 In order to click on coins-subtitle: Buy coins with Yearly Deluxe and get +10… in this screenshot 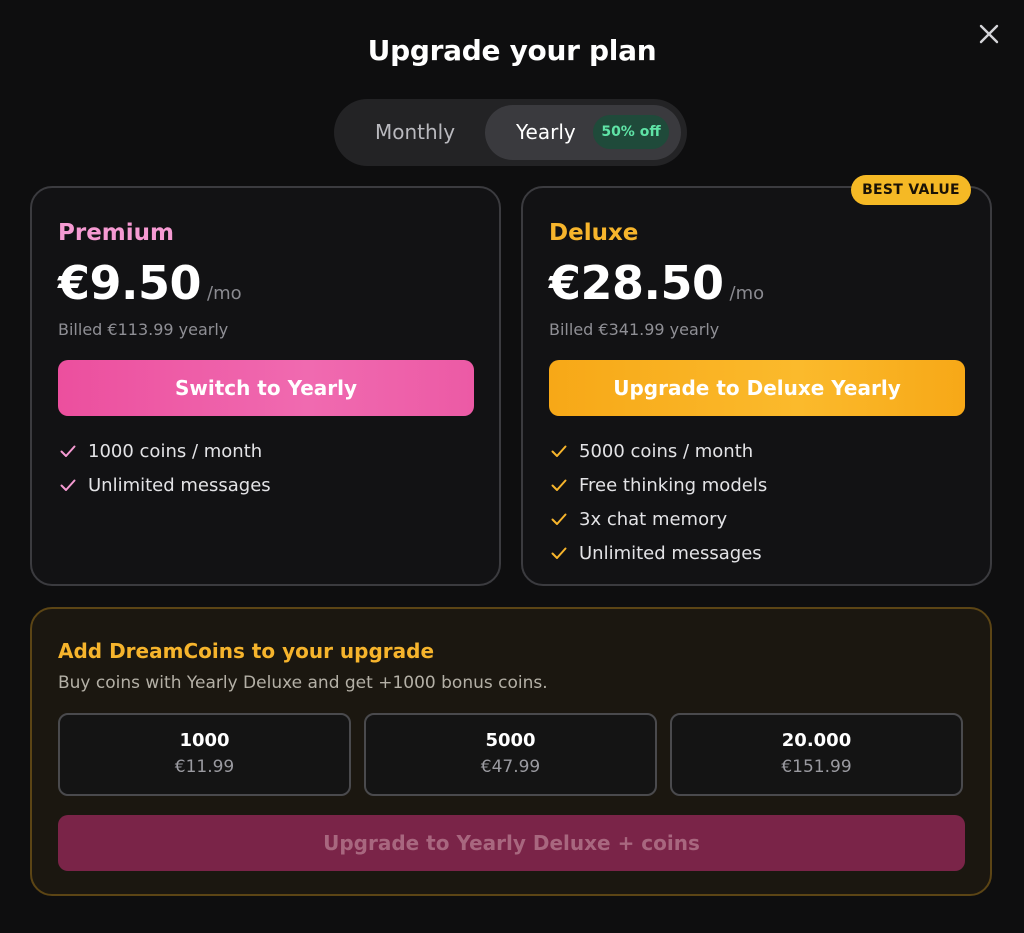, I will do `click(303, 683)`.